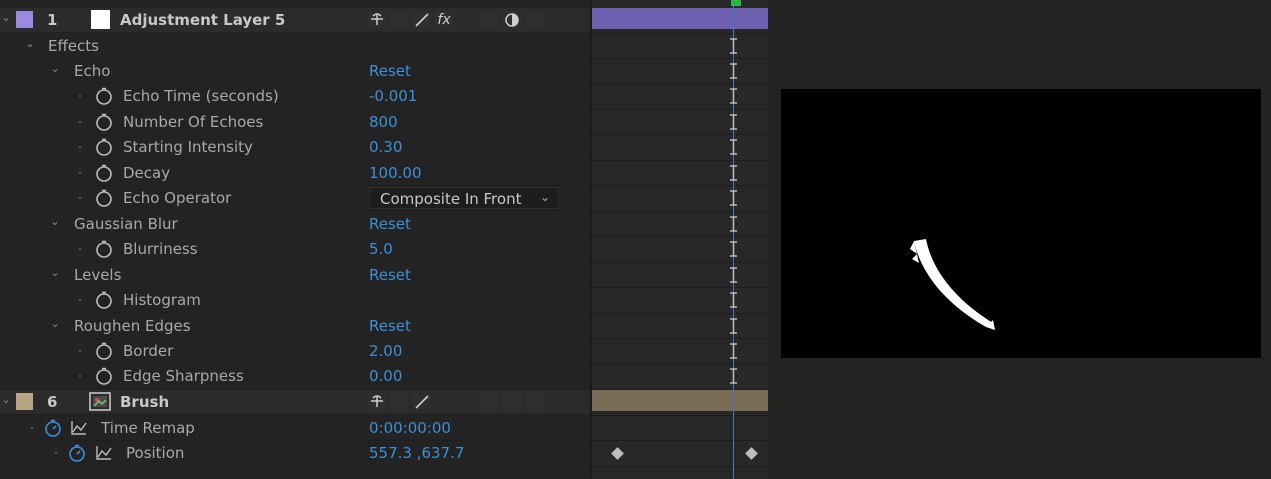  I want to click on adjustment-switch, so click(512, 402).